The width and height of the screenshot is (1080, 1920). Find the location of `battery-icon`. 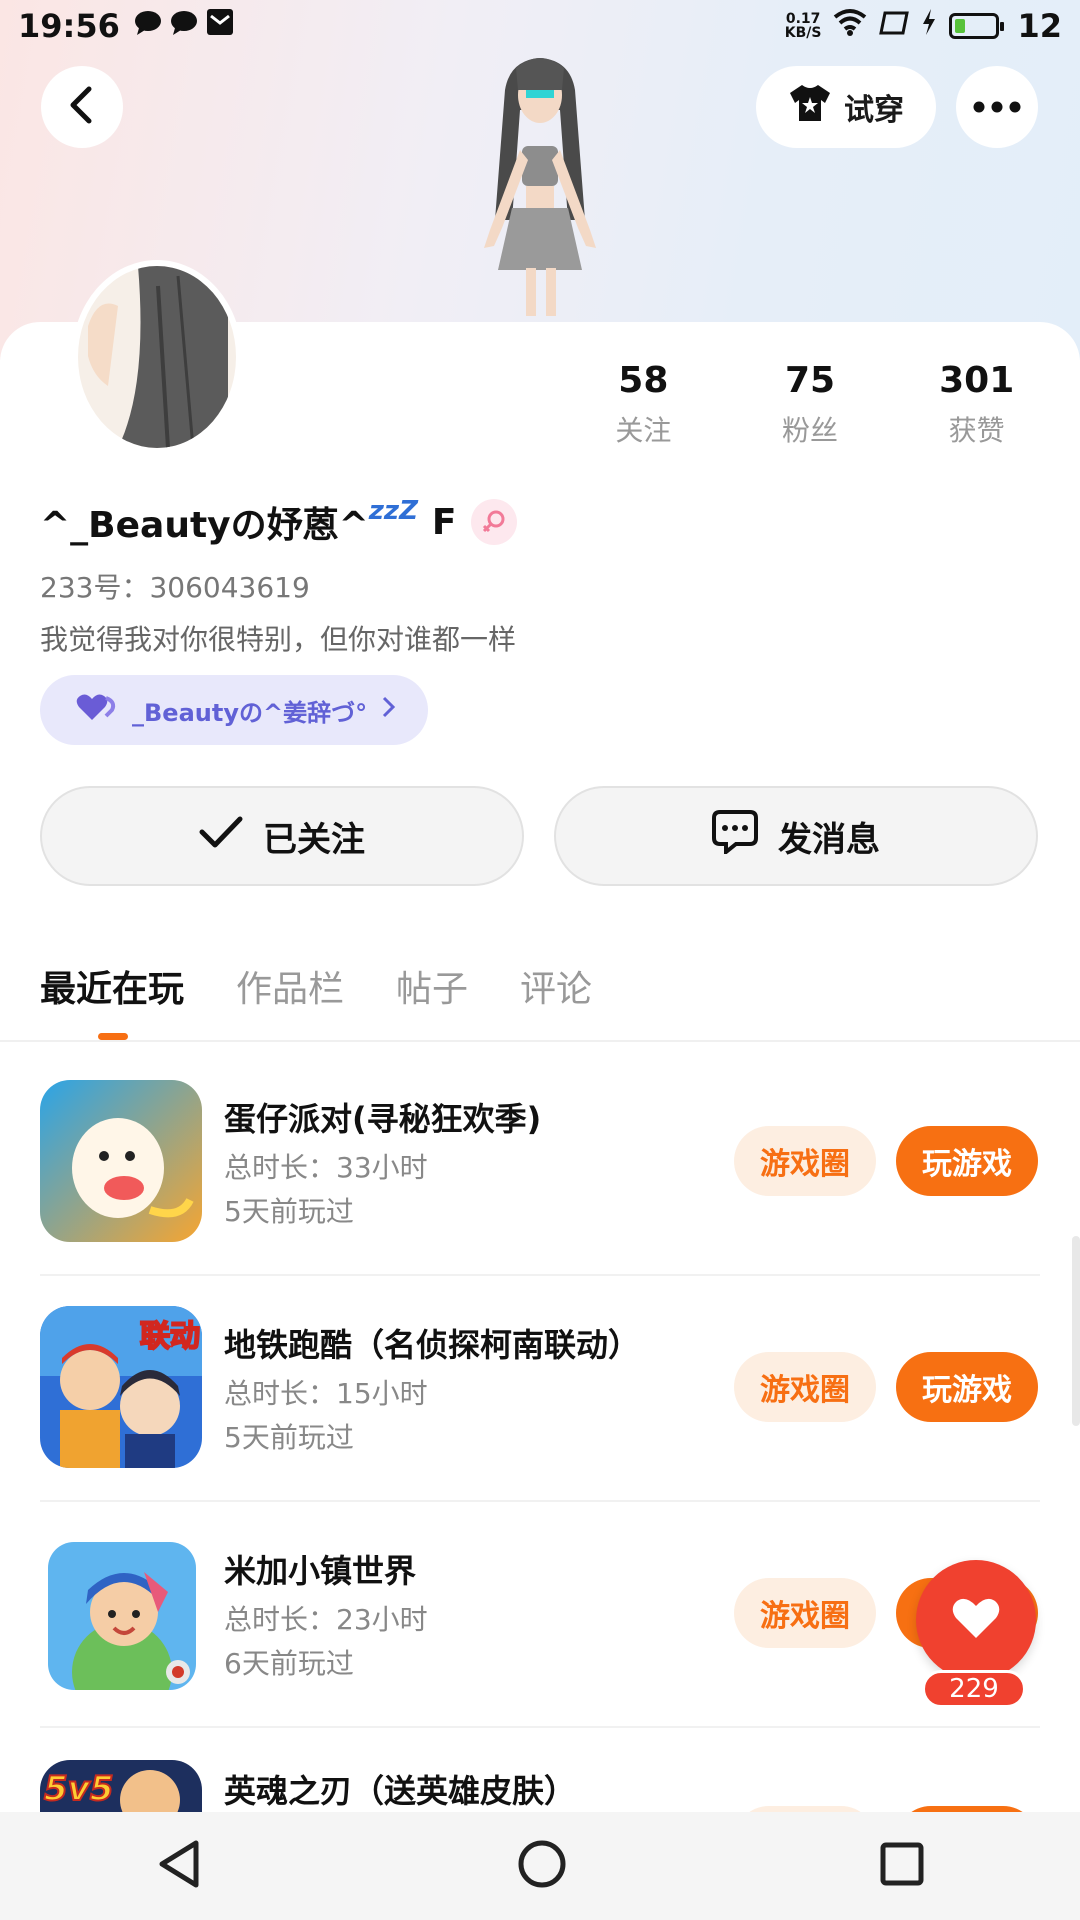

battery-icon is located at coordinates (977, 26).